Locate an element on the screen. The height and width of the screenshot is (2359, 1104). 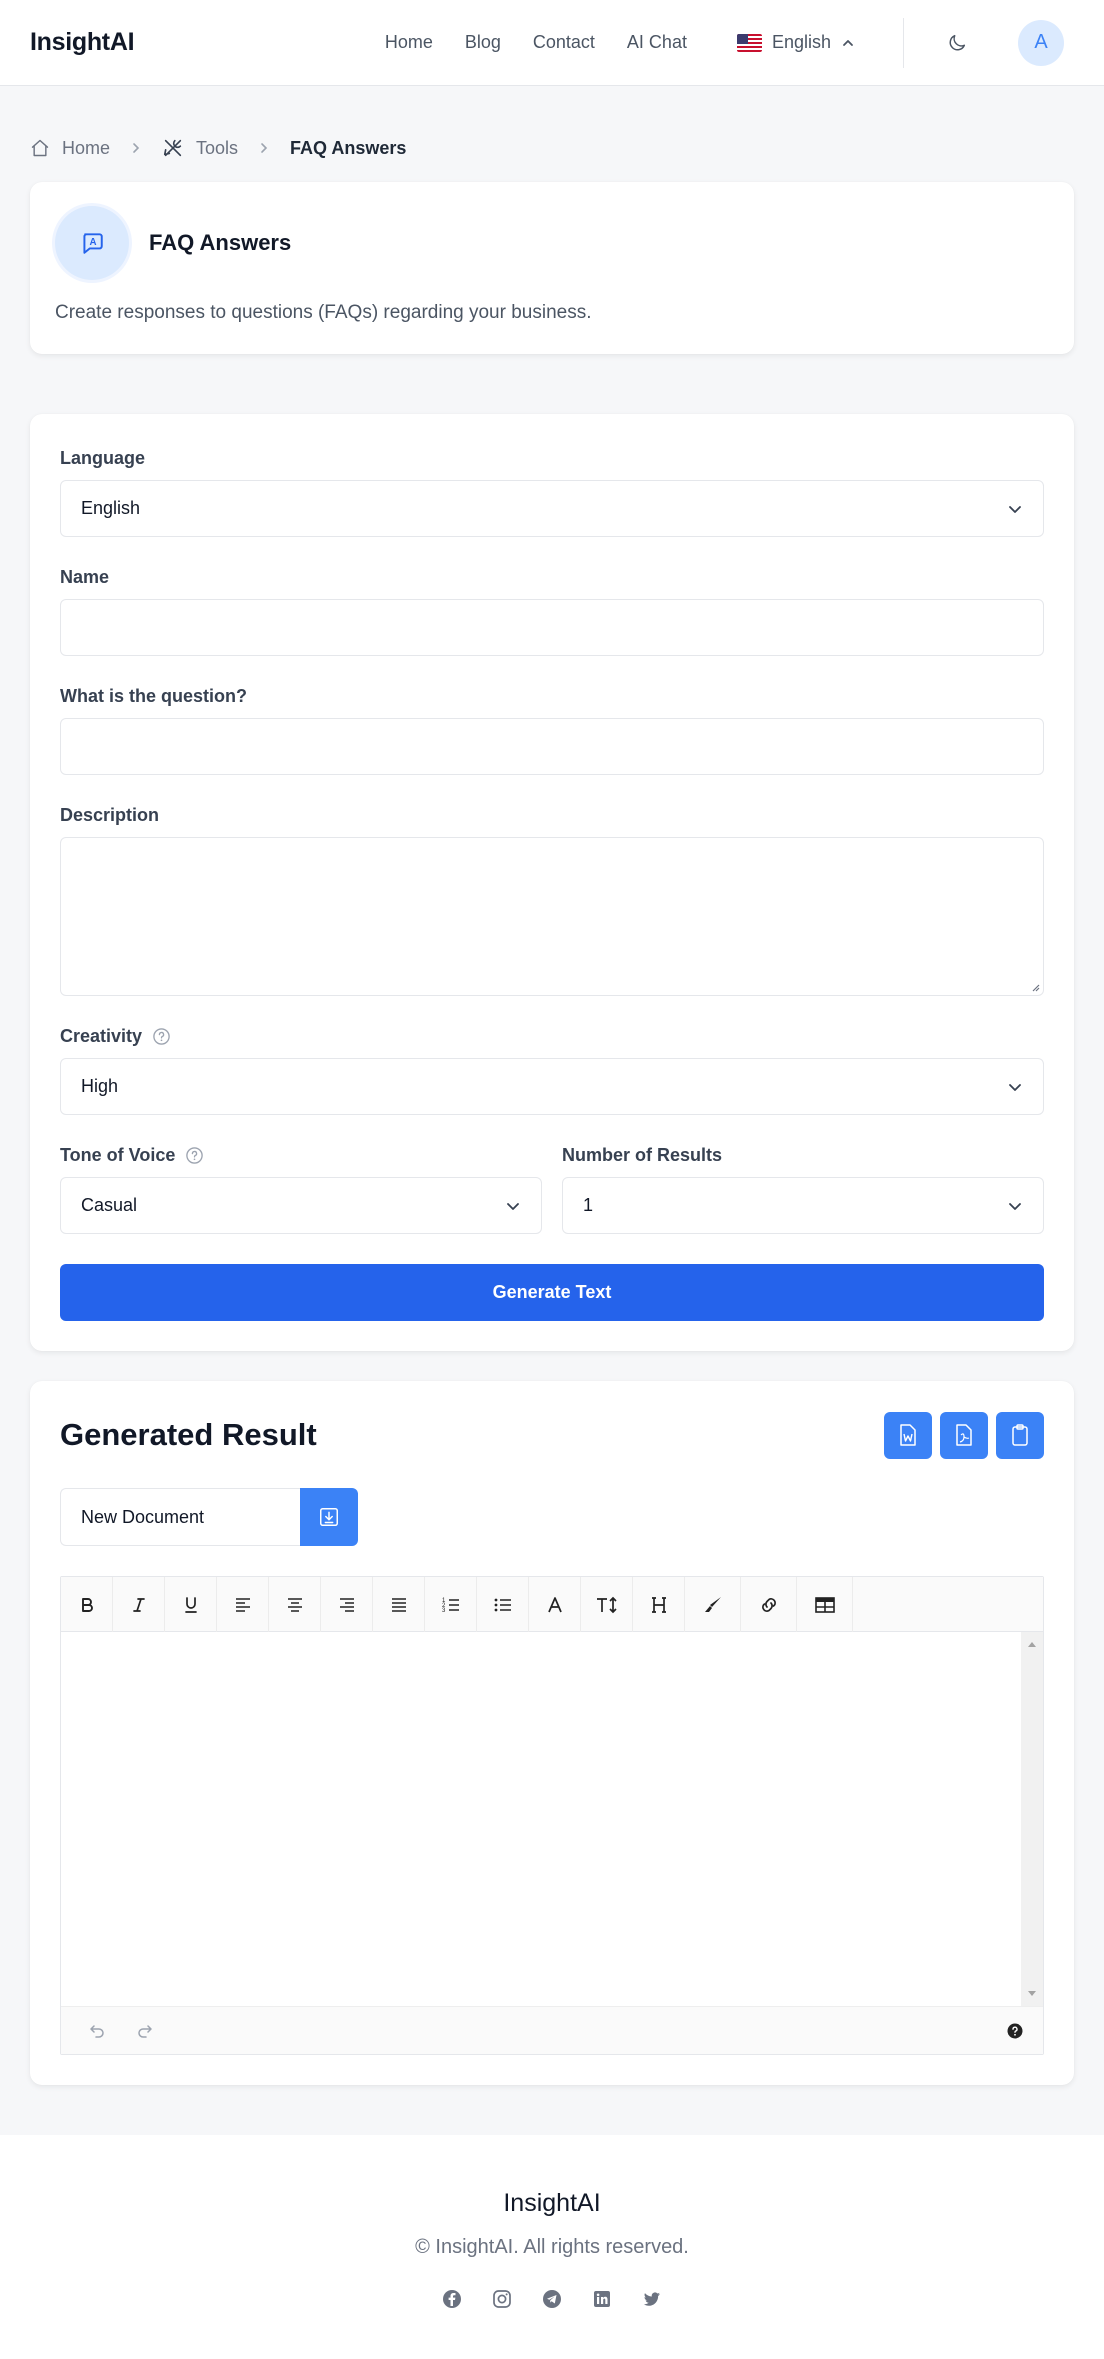
creativity-field-label: Creativity is located at coordinates (552, 1036).